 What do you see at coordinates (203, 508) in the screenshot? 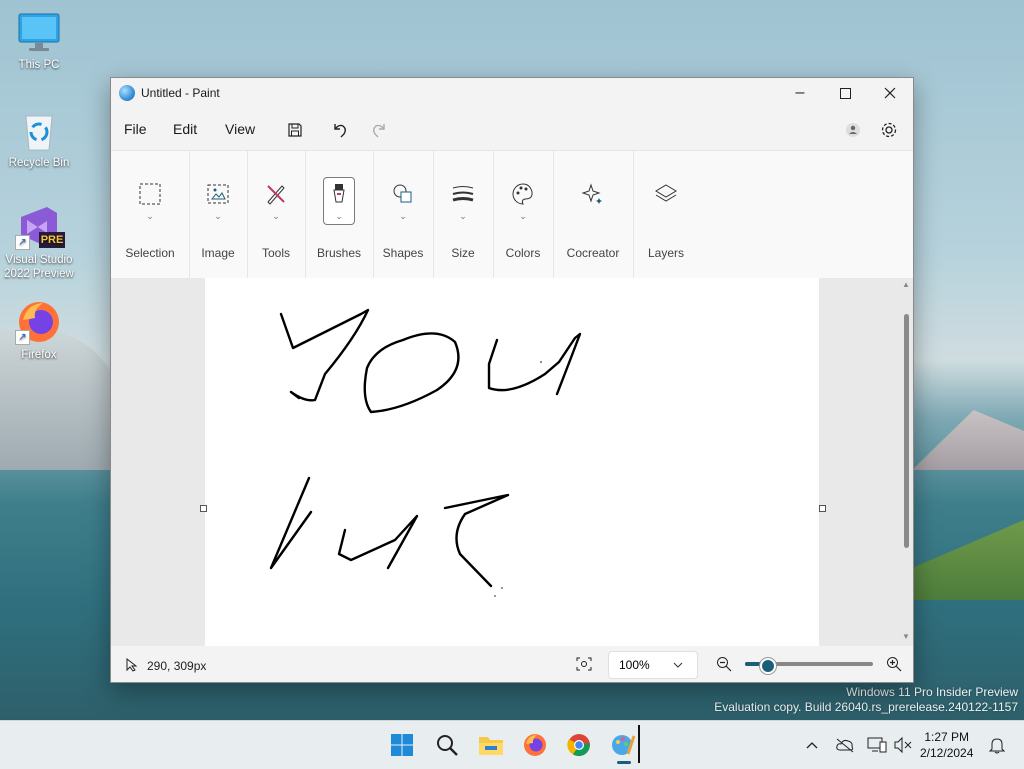
I see `canvas-resize-handle-left` at bounding box center [203, 508].